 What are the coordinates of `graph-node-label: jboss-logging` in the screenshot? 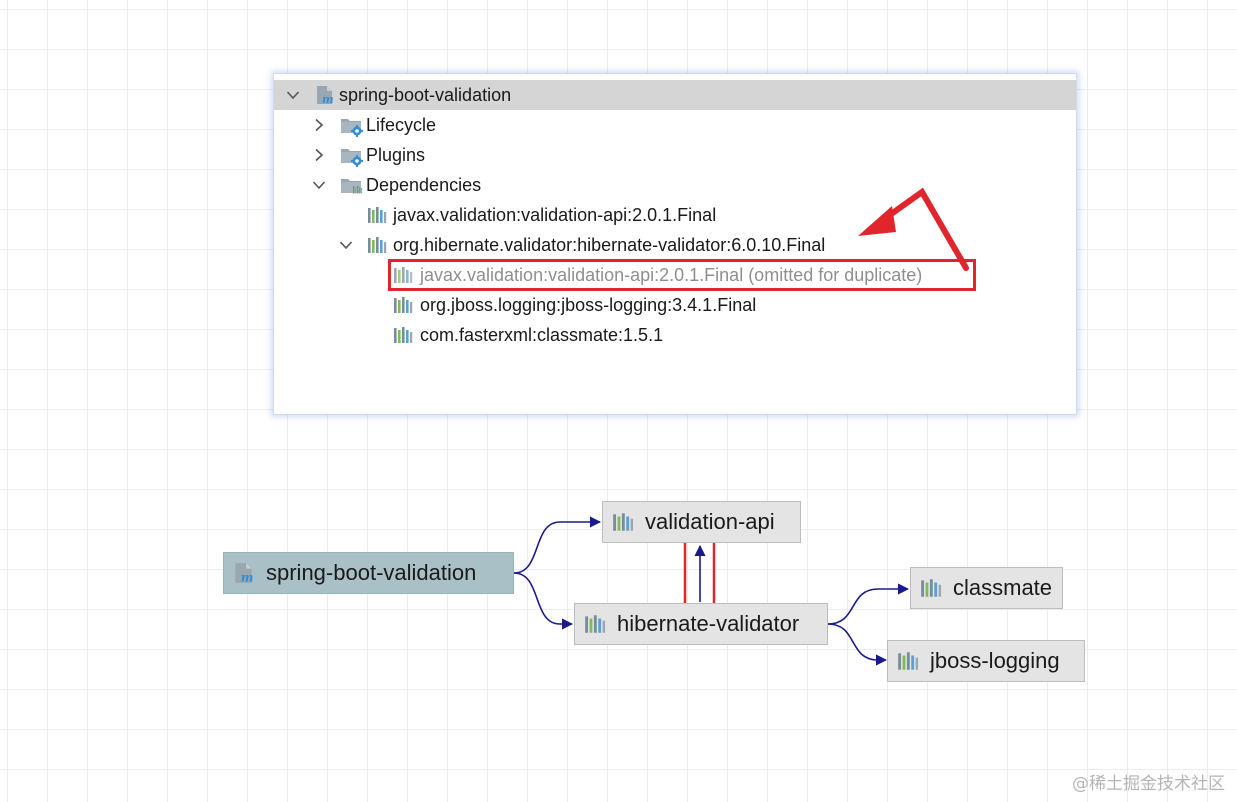 It's located at (995, 660).